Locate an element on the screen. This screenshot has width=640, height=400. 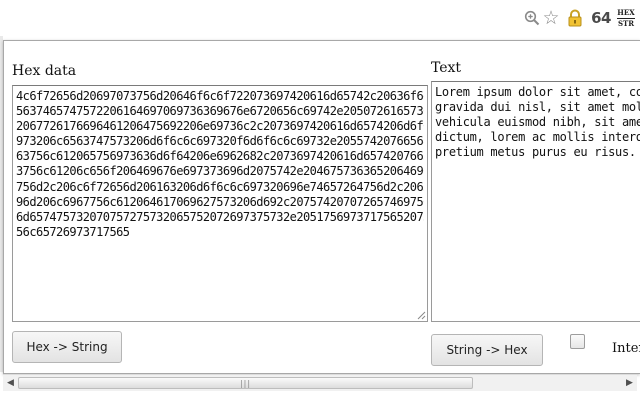
hex-data-label: Hex data is located at coordinates (44, 71).